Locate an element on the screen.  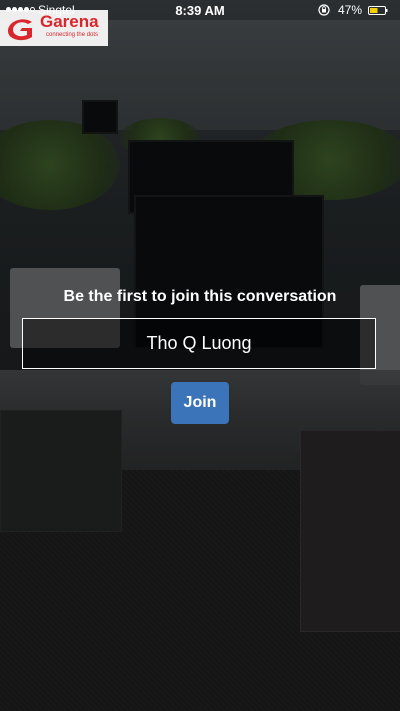
join-button: Join is located at coordinates (200, 403).